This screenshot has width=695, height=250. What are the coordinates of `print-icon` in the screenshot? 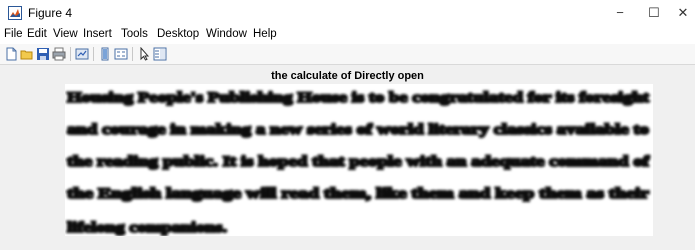 It's located at (59, 54).